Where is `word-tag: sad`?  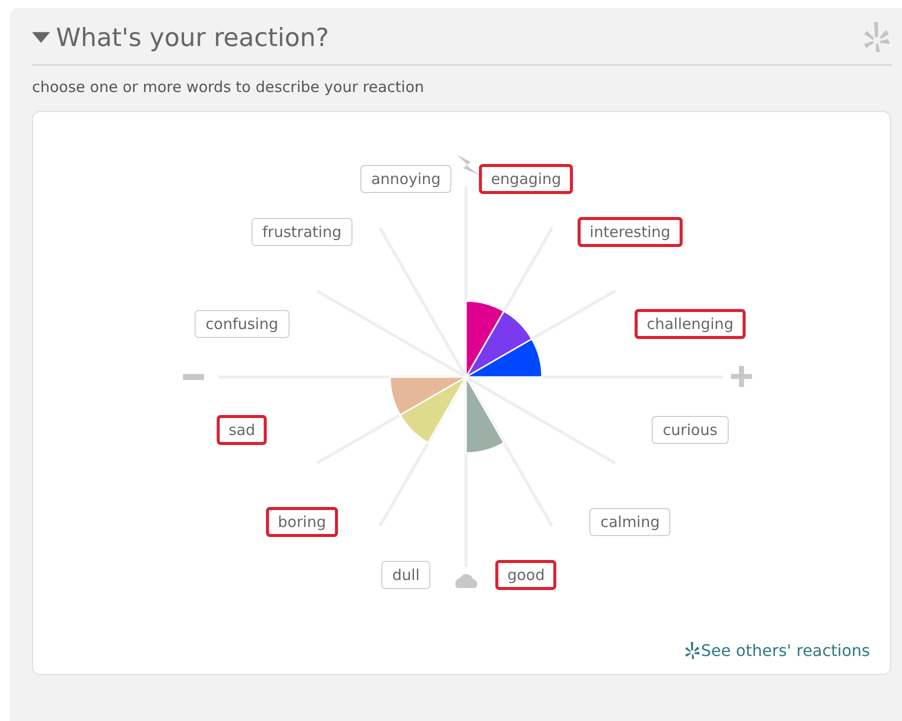 word-tag: sad is located at coordinates (242, 430).